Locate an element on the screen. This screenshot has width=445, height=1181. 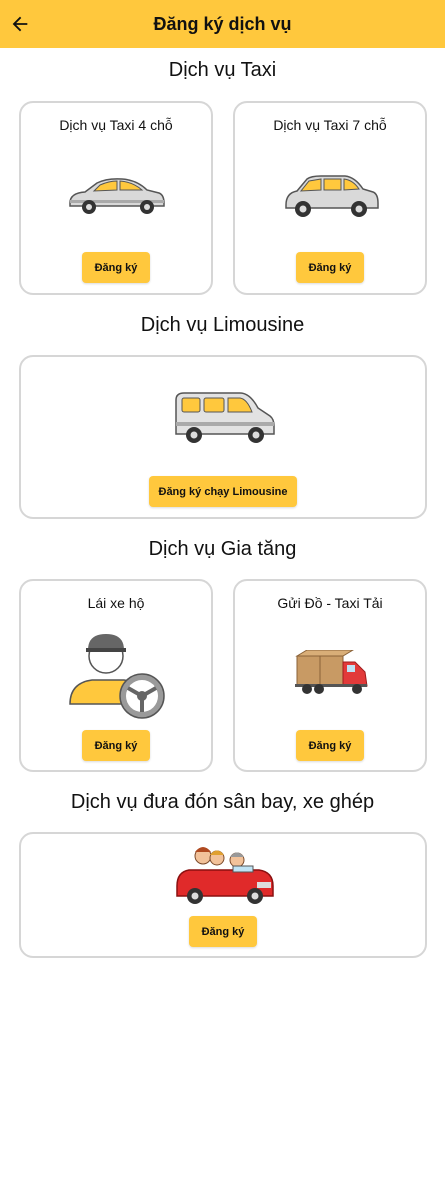
section-title-airport: Dịch vụ đưa đón sân bay, xe ghép is located at coordinates (222, 802).